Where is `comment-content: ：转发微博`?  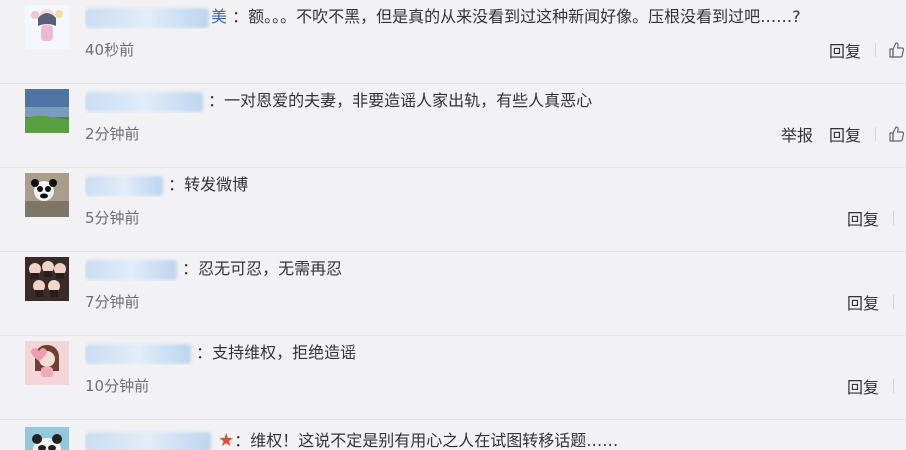 comment-content: ：转发微博 is located at coordinates (485, 185).